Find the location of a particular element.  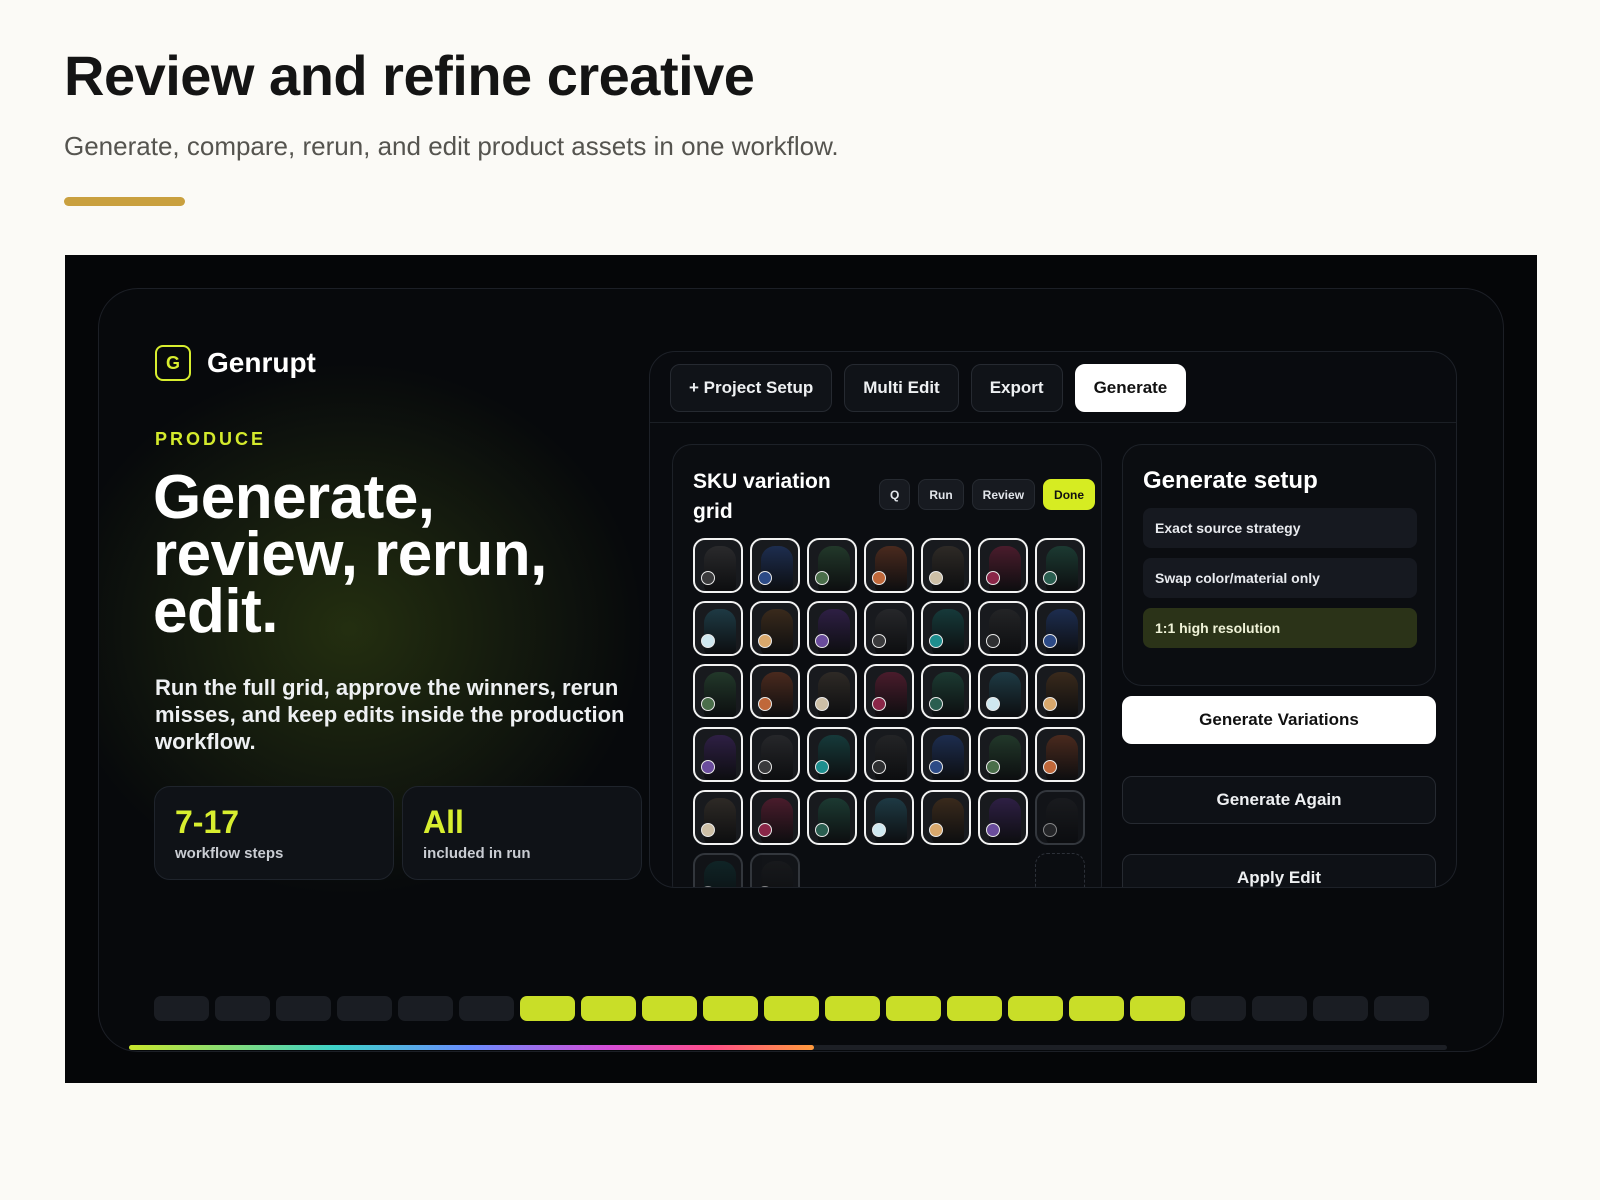

generate-variations-button: Generate Variations is located at coordinates (1279, 720).